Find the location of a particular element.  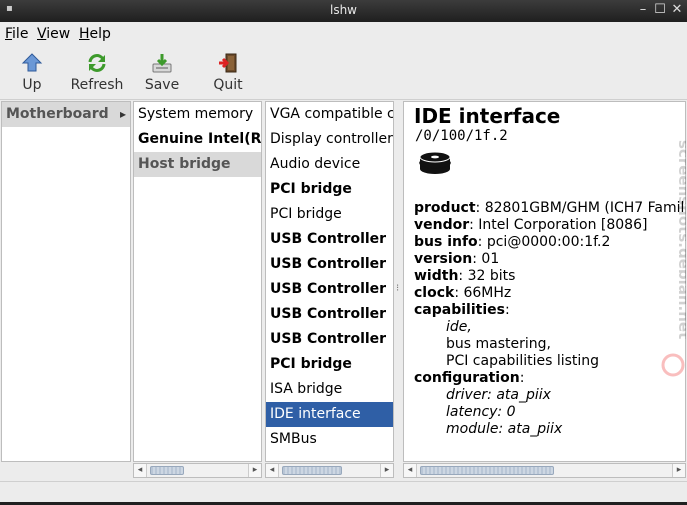

list-item: Display controller is located at coordinates (329, 139).